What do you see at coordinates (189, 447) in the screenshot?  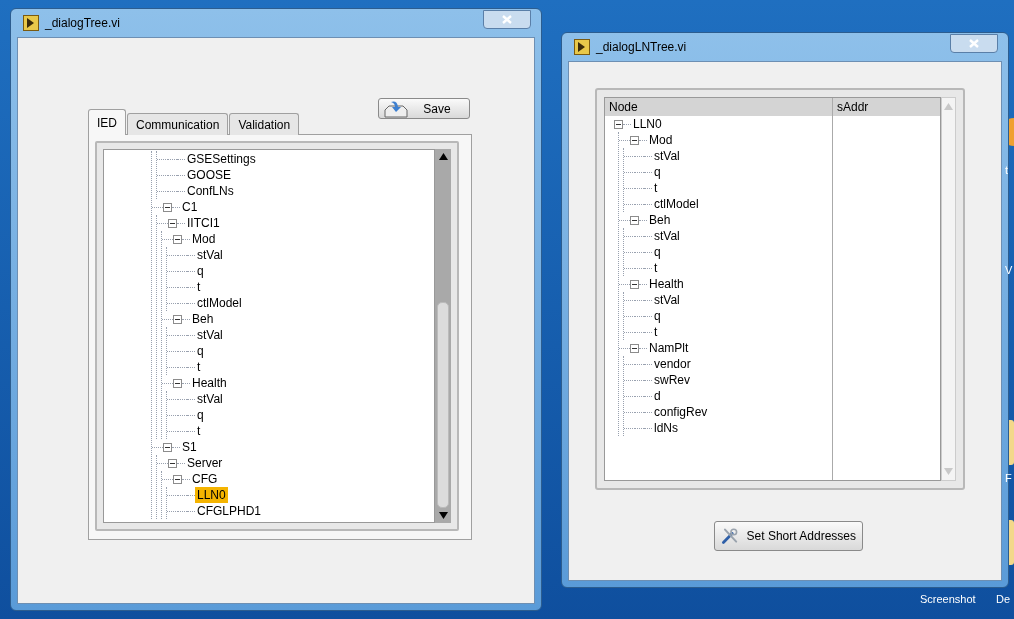 I see `tree-item: S1` at bounding box center [189, 447].